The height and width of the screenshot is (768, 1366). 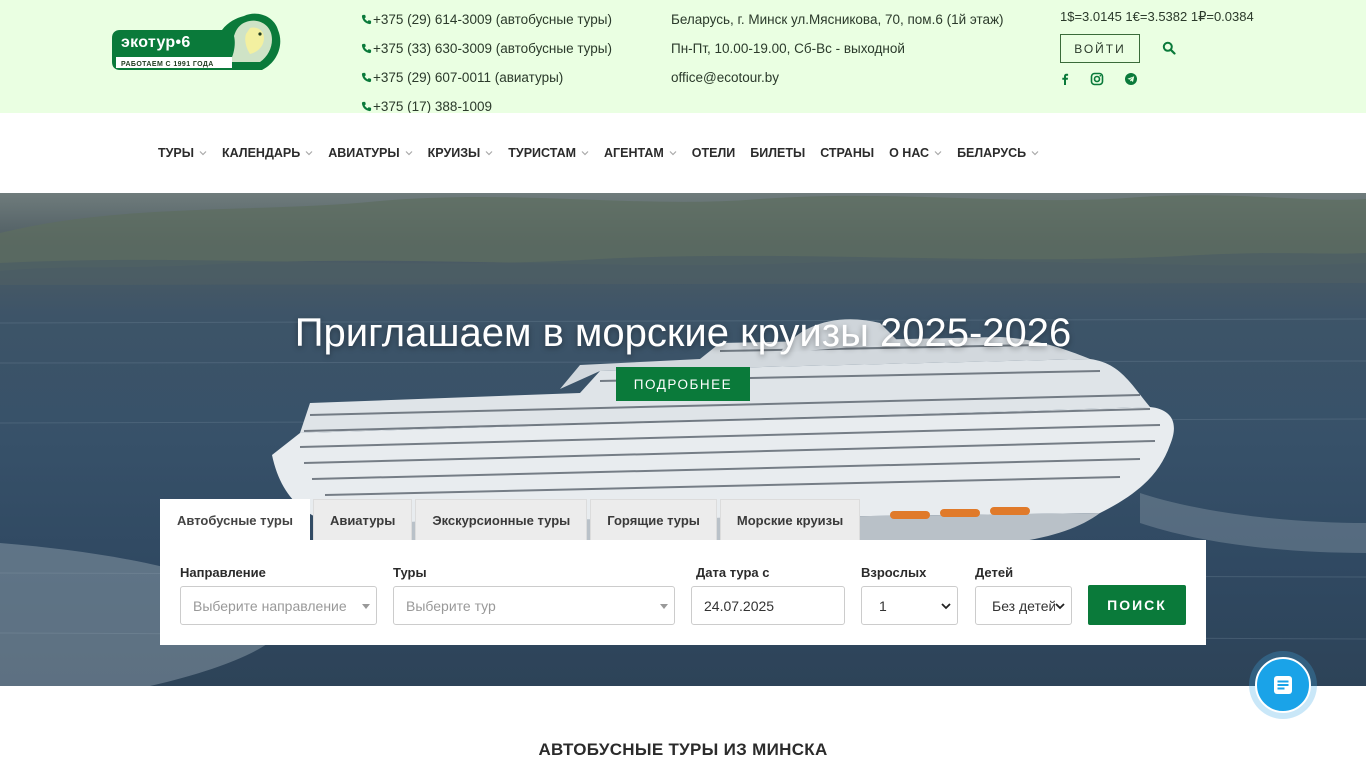 What do you see at coordinates (909, 153) in the screenshot?
I see `nav-item-label: О НАС` at bounding box center [909, 153].